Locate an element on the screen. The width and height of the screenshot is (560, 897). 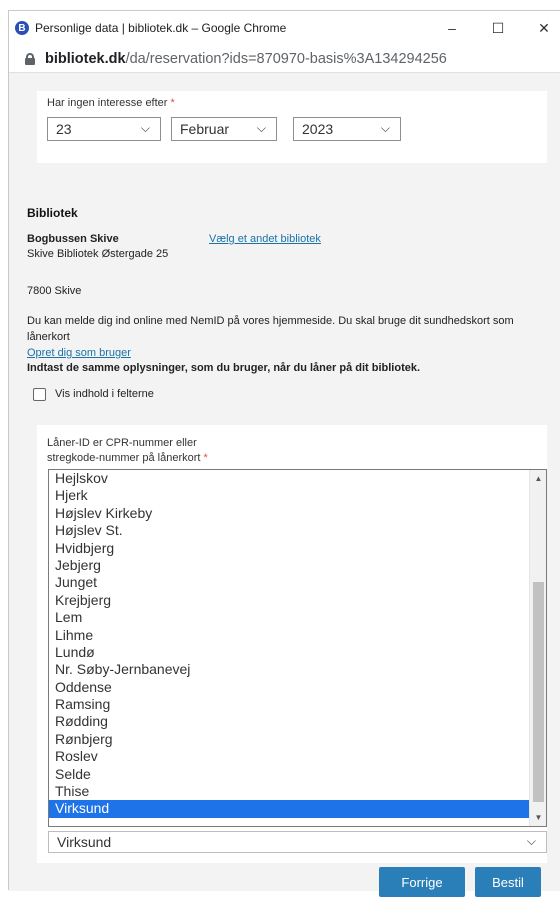
year-value: 2023 is located at coordinates (318, 129).